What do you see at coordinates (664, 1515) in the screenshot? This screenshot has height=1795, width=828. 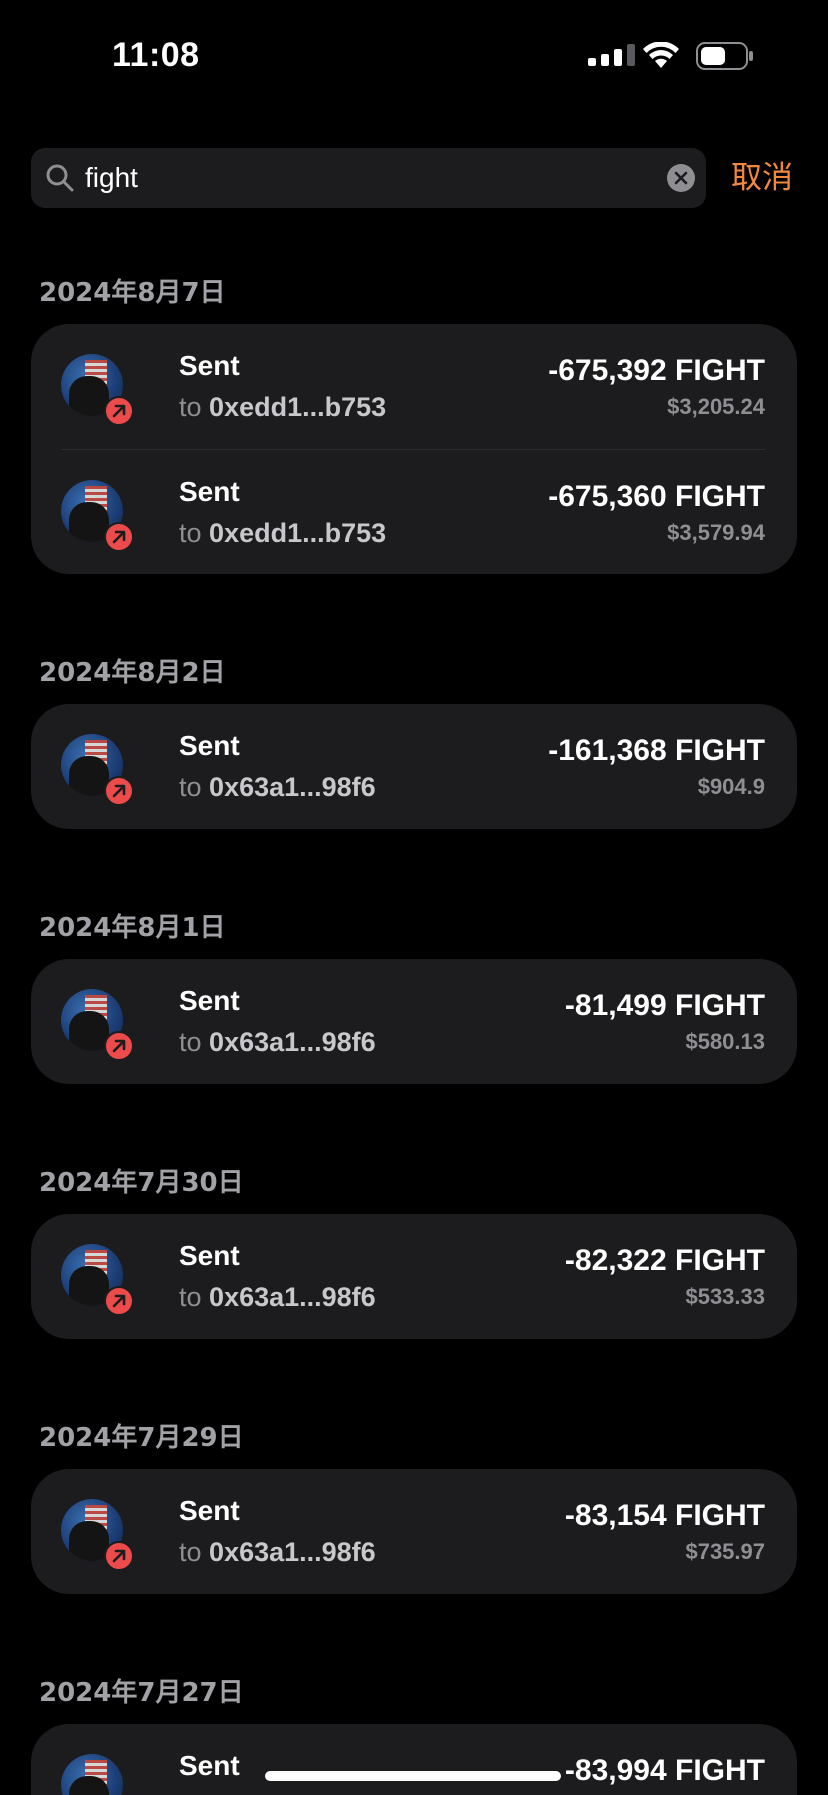 I see `token-amount: -83,154 FIGHT` at bounding box center [664, 1515].